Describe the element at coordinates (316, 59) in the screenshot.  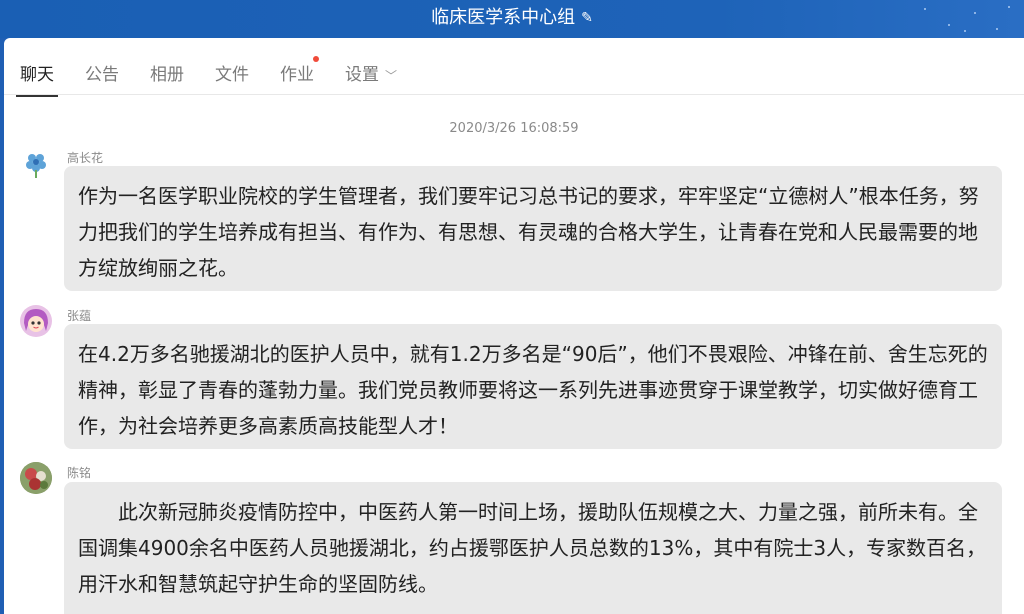
I see `homework-badge` at that location.